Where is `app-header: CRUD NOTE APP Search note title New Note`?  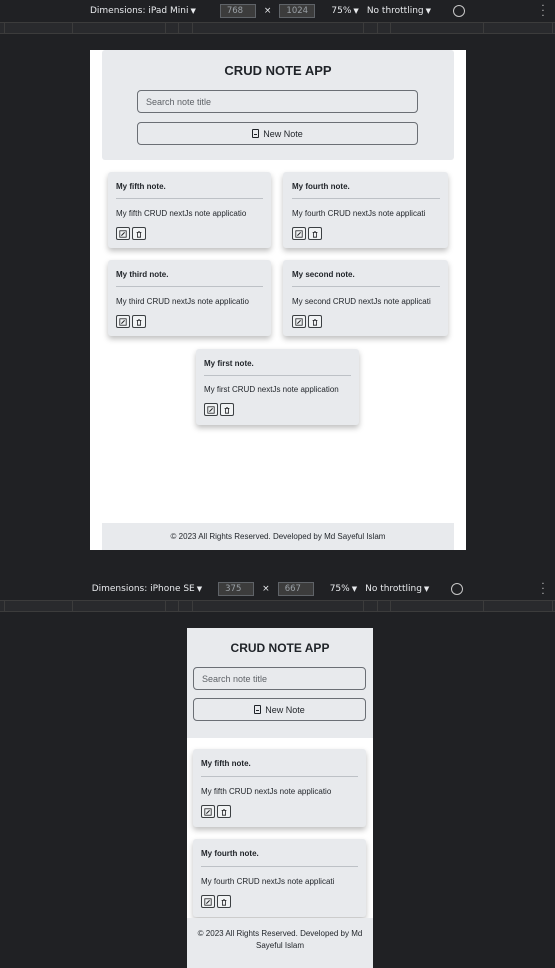
app-header: CRUD NOTE APP Search note title New Note is located at coordinates (278, 105).